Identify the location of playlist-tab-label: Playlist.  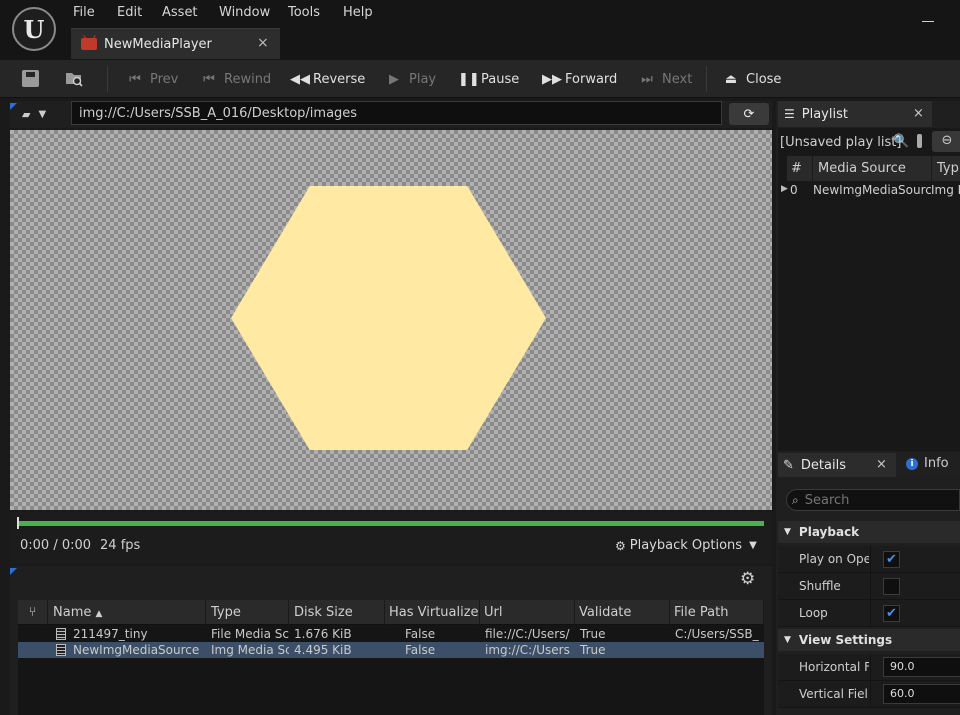
(824, 114).